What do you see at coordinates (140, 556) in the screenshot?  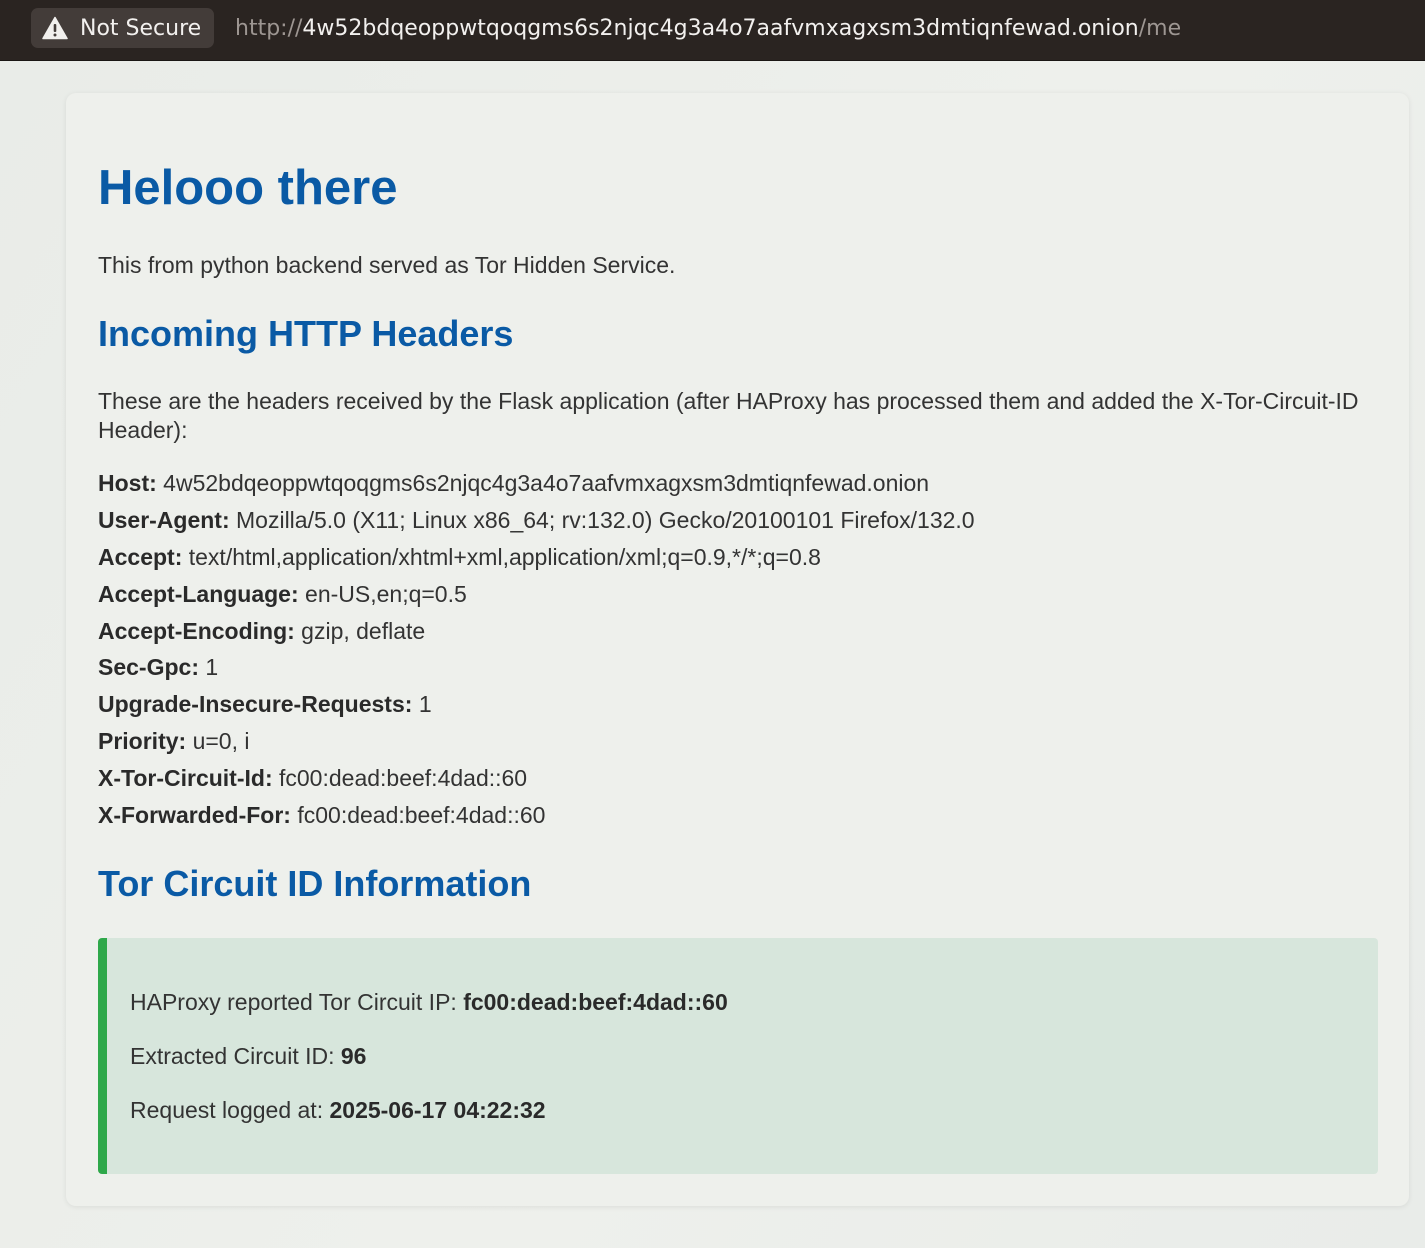 I see `header-name: Accept:` at bounding box center [140, 556].